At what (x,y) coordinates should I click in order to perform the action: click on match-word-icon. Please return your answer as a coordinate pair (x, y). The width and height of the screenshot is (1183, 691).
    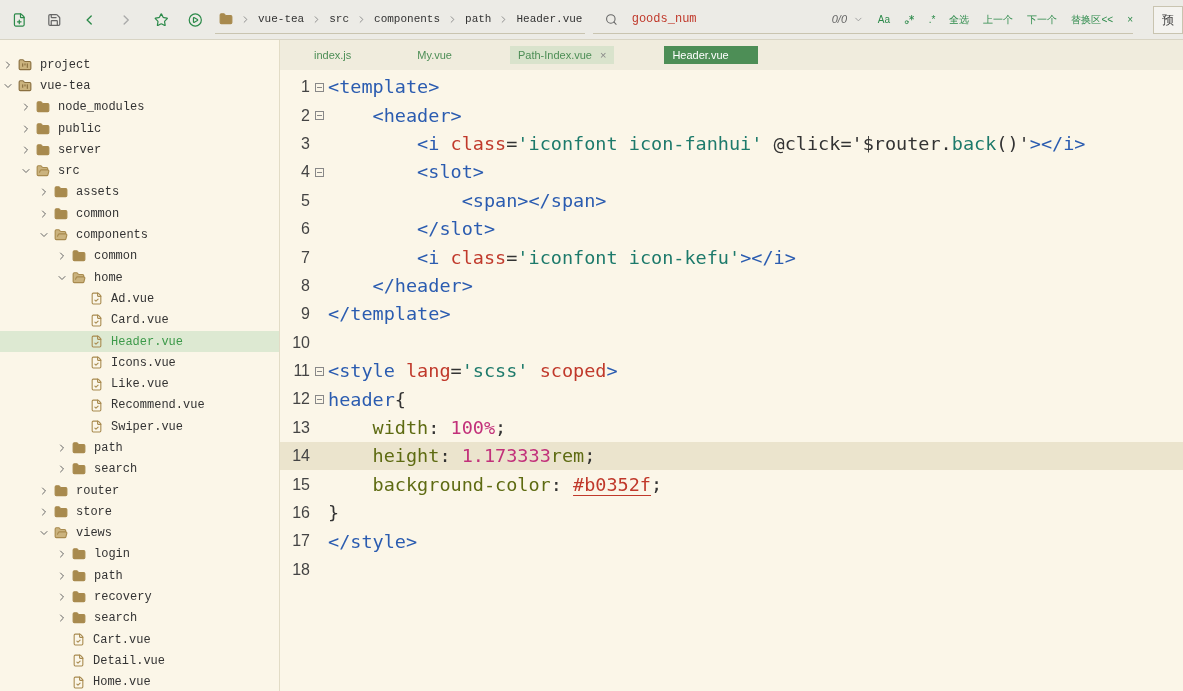
    Looking at the image, I should click on (909, 19).